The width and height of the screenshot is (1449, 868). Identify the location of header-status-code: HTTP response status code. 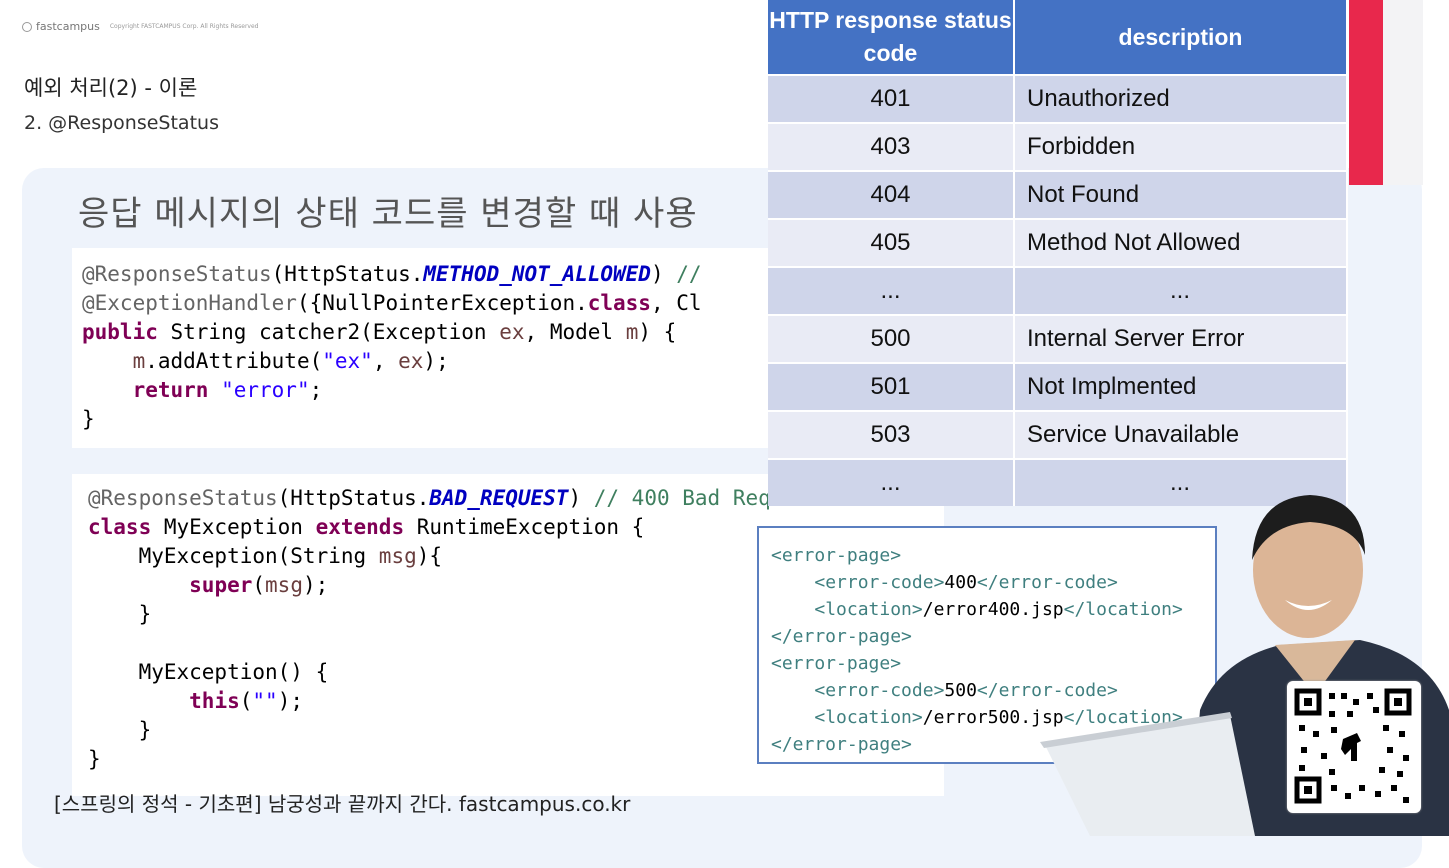
(891, 37).